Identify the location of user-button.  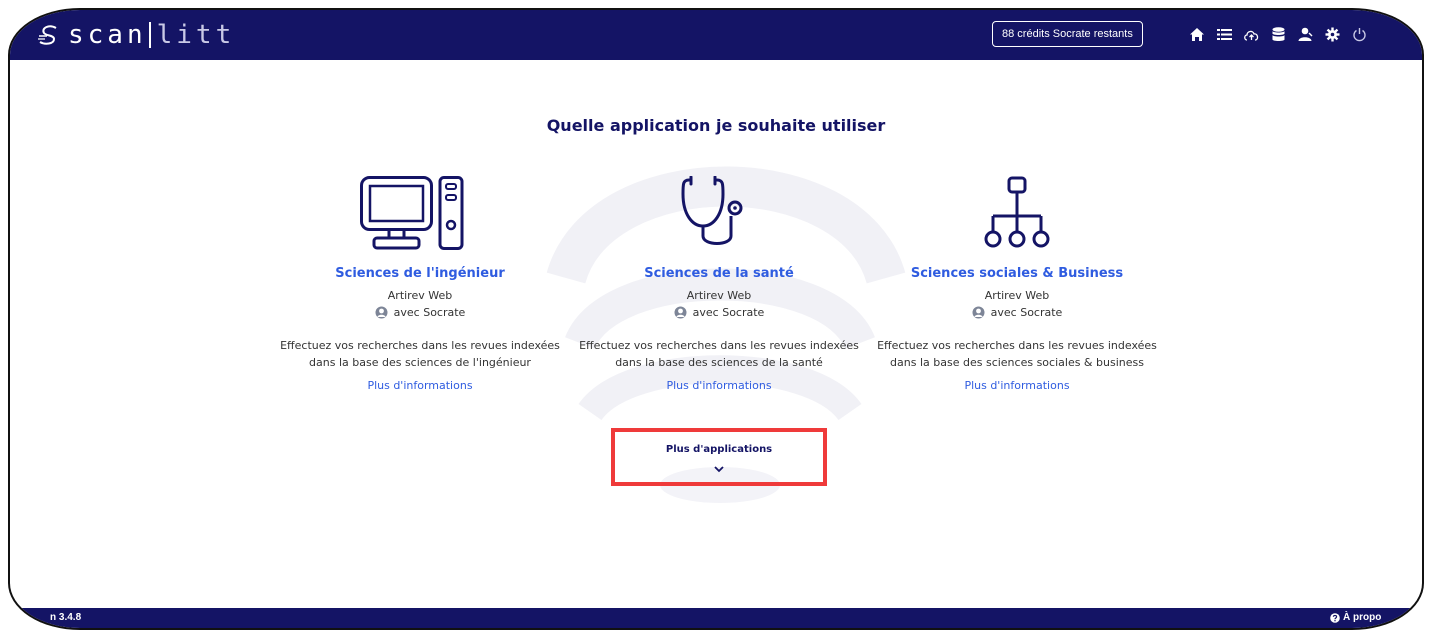
(1305, 34).